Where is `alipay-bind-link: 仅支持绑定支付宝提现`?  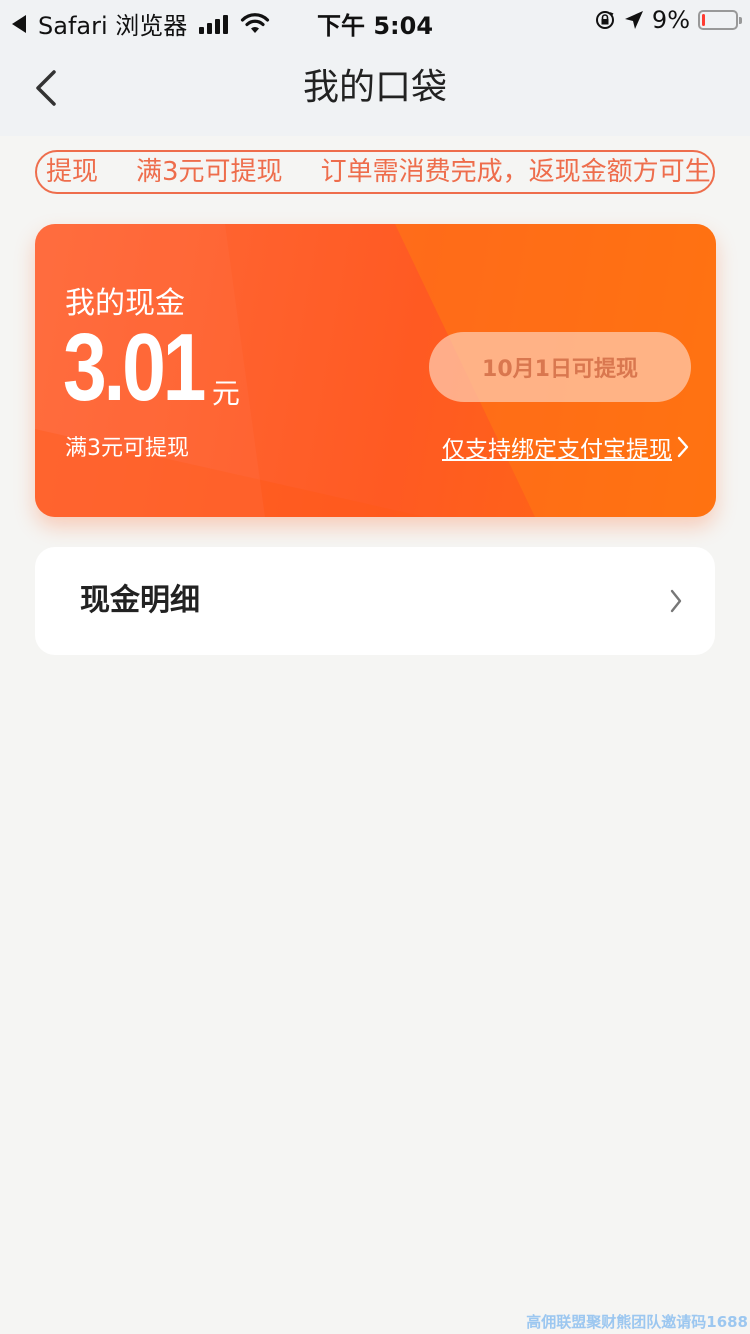
alipay-bind-link: 仅支持绑定支付宝提现 is located at coordinates (566, 447).